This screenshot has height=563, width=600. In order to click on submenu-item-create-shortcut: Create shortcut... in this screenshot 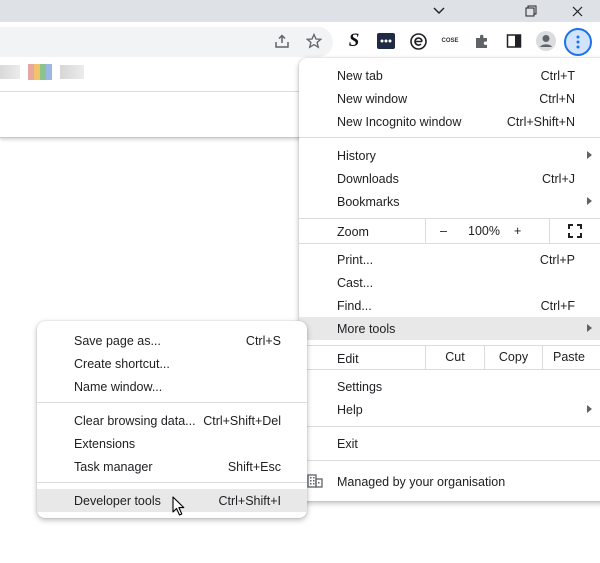, I will do `click(172, 363)`.